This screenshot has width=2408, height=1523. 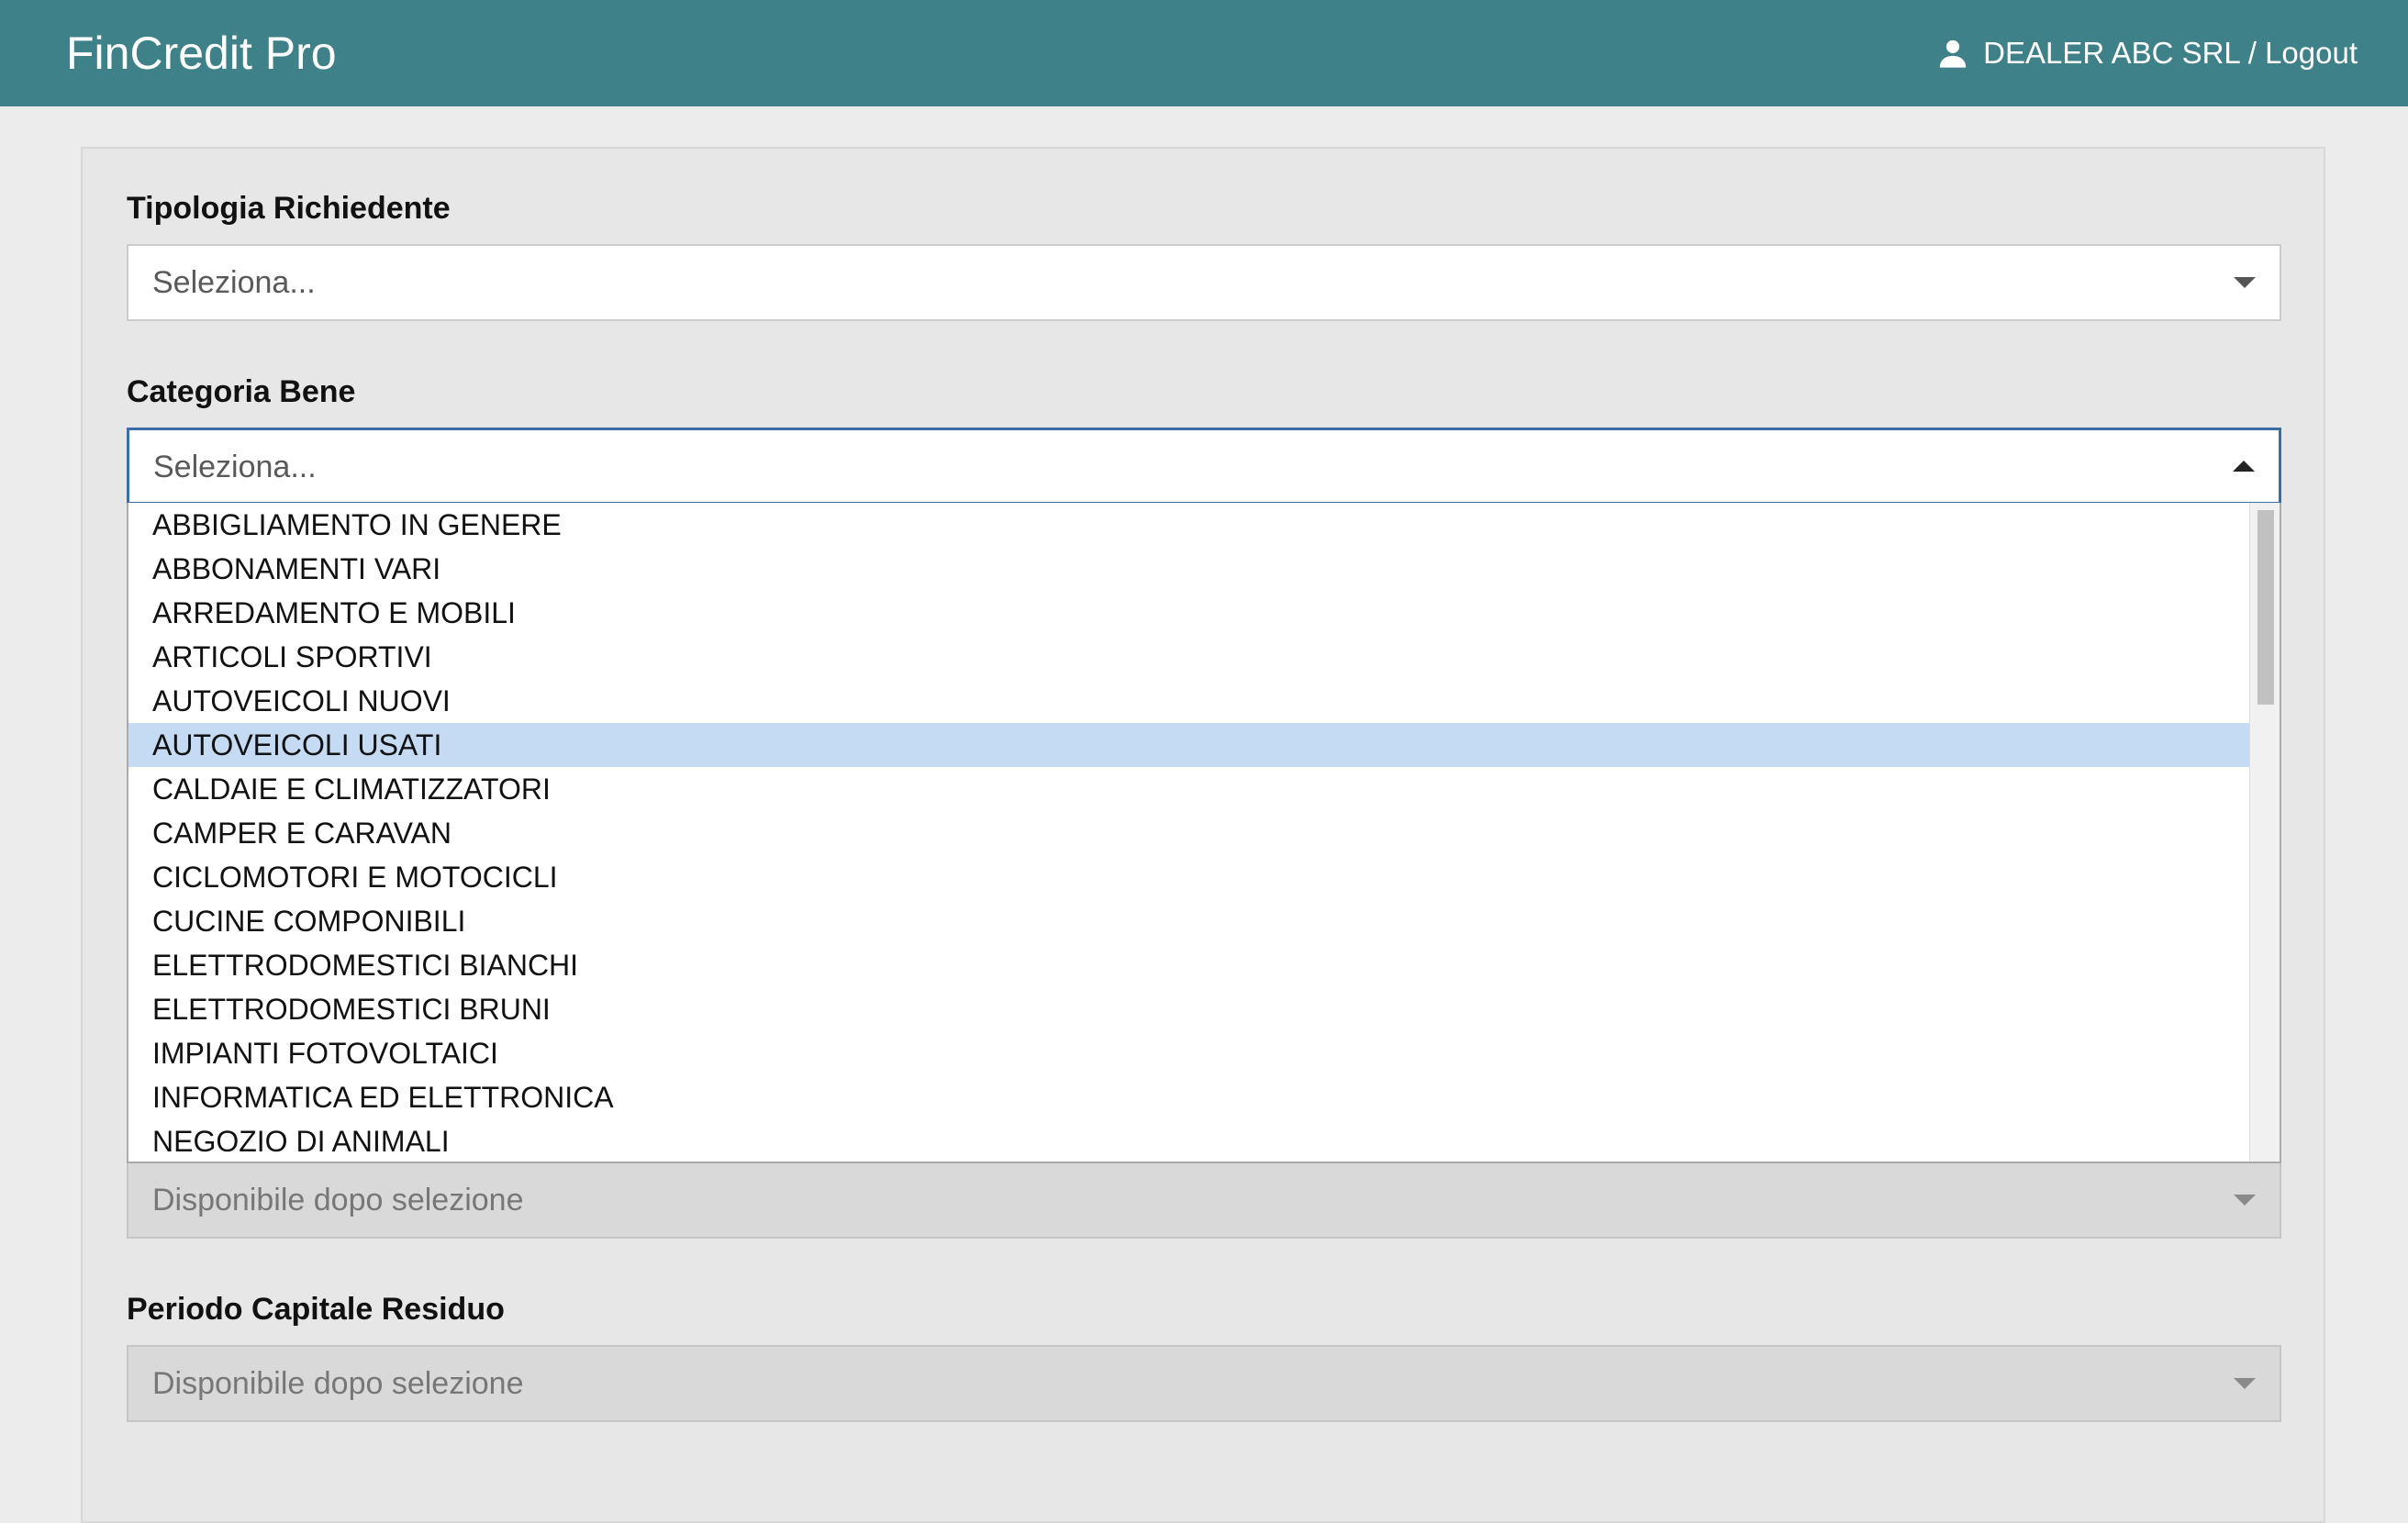 I want to click on chevron-up-icon, so click(x=2244, y=466).